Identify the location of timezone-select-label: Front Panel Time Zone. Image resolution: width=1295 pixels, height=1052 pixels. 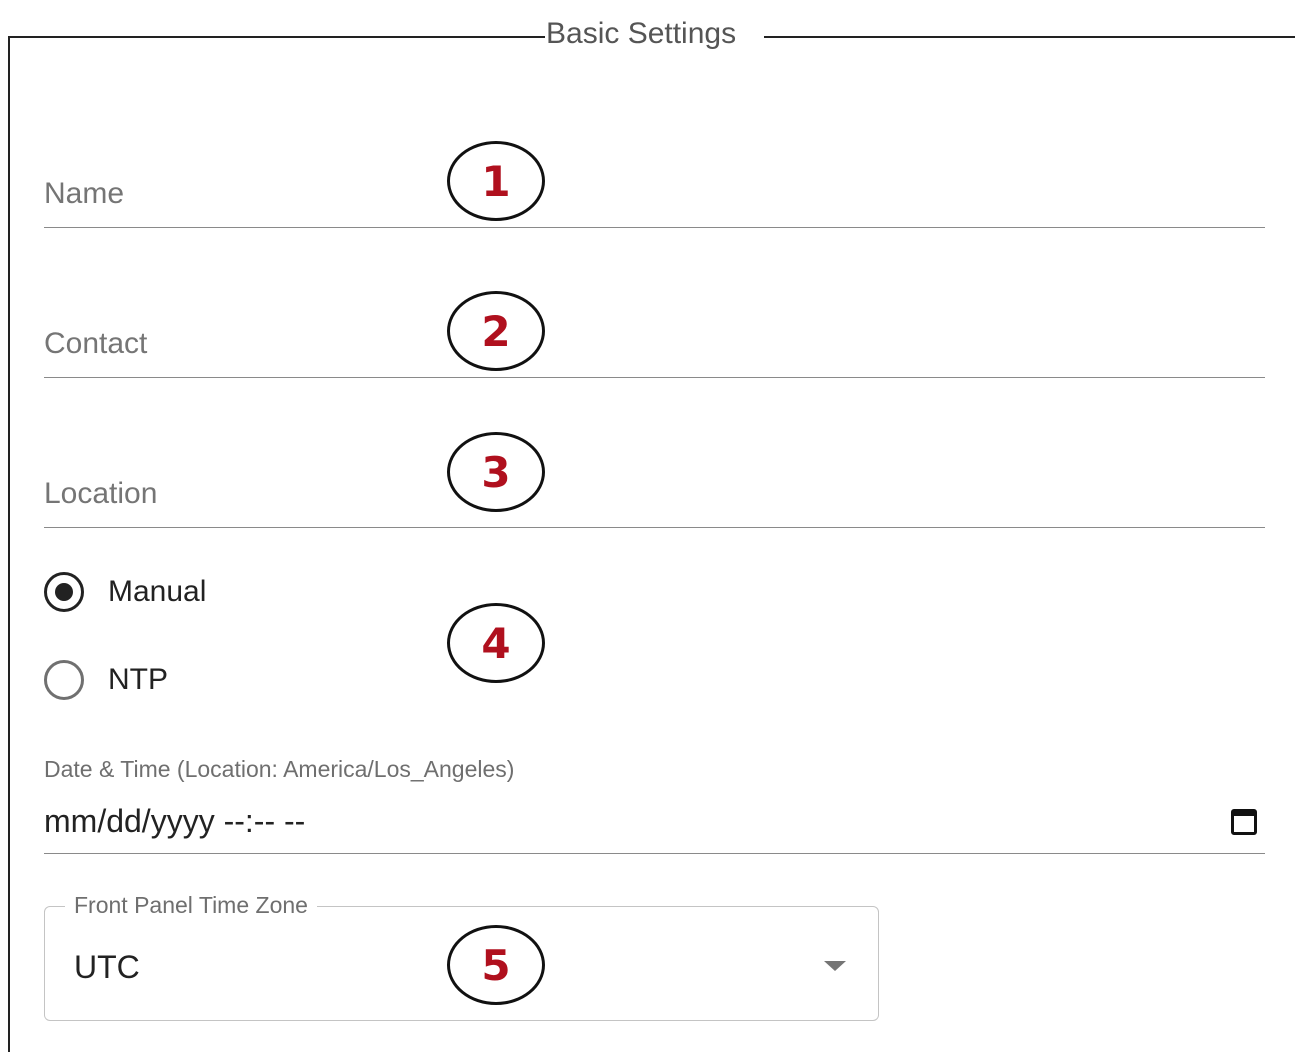
(191, 905).